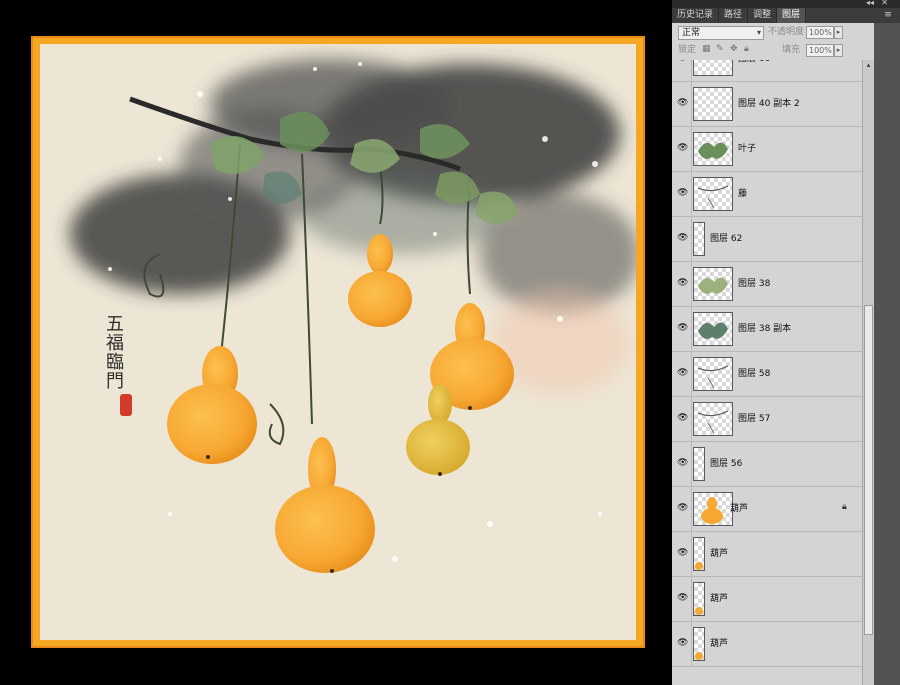  Describe the element at coordinates (691, 33) in the screenshot. I see `blend-mode-value: 正常` at that location.